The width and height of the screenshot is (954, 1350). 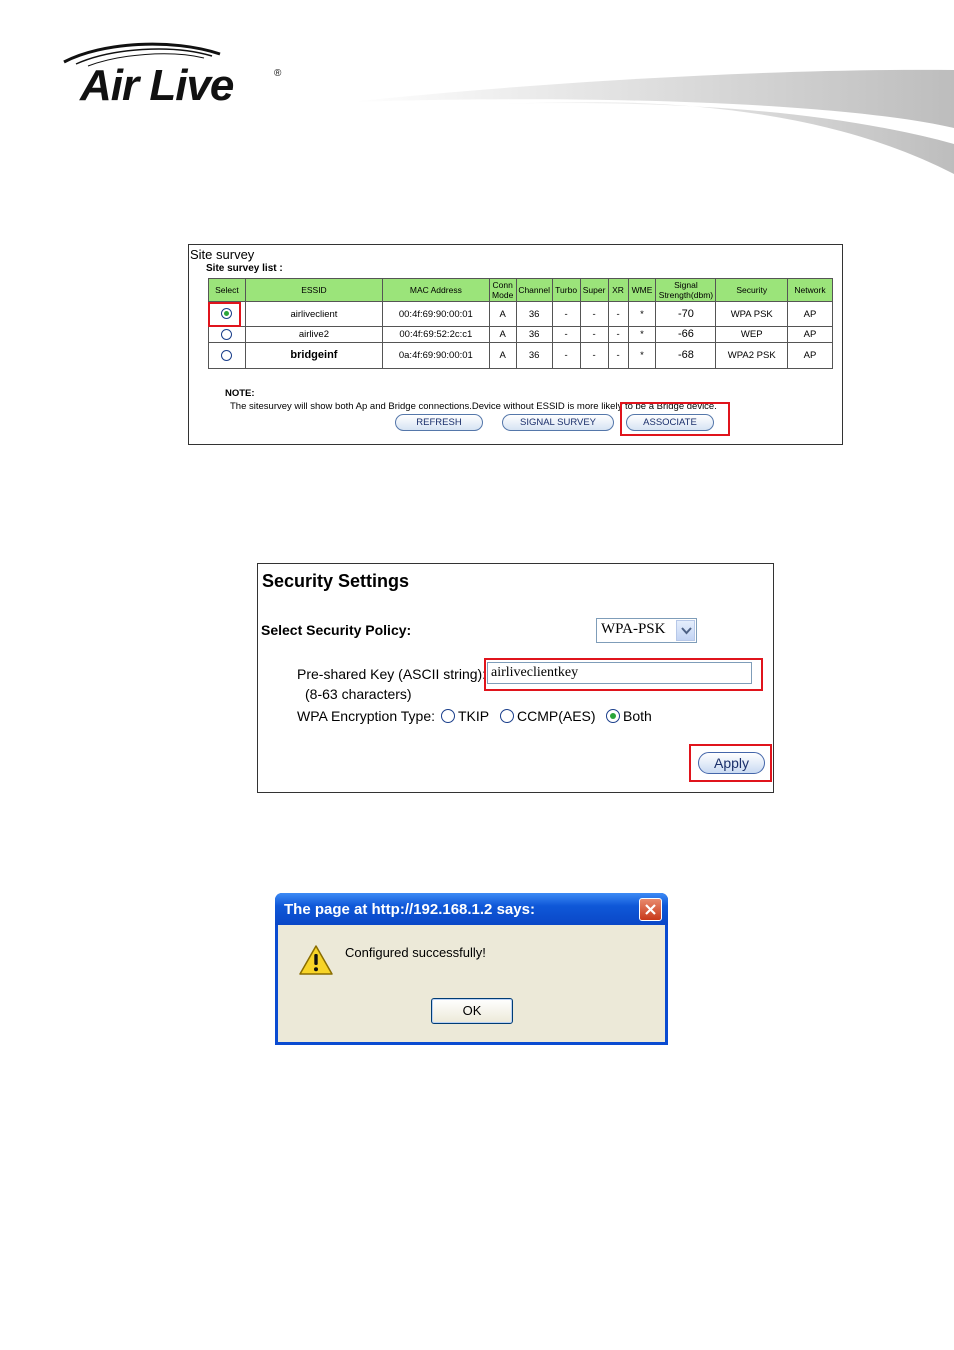 What do you see at coordinates (314, 355) in the screenshot?
I see `essid-cell: bridgeinf` at bounding box center [314, 355].